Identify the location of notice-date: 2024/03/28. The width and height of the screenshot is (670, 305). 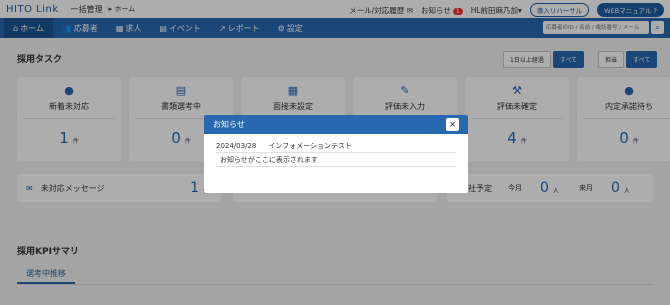
(236, 145).